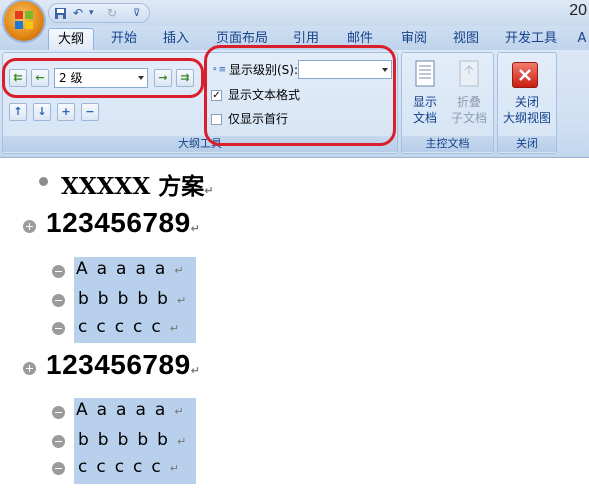 The width and height of the screenshot is (589, 496). Describe the element at coordinates (78, 13) in the screenshot. I see `undo-icon: ↶` at that location.